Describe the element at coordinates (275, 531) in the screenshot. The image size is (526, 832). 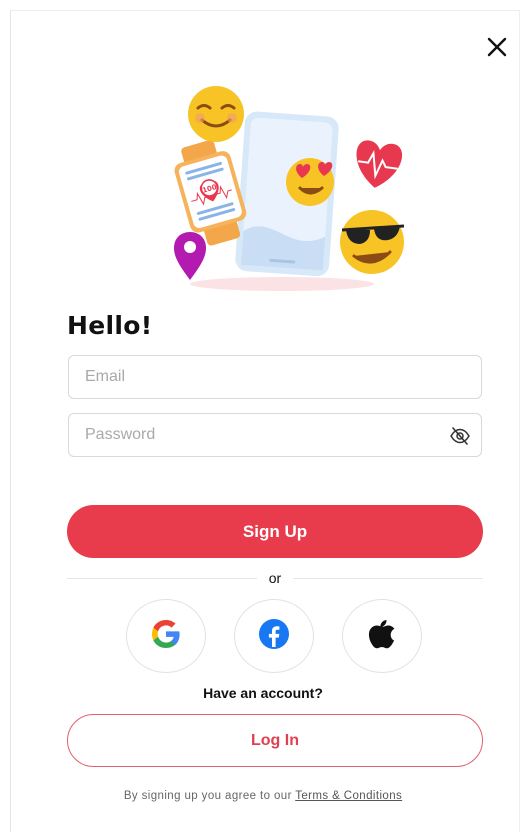
I see `sign-up-button: Sign Up` at that location.